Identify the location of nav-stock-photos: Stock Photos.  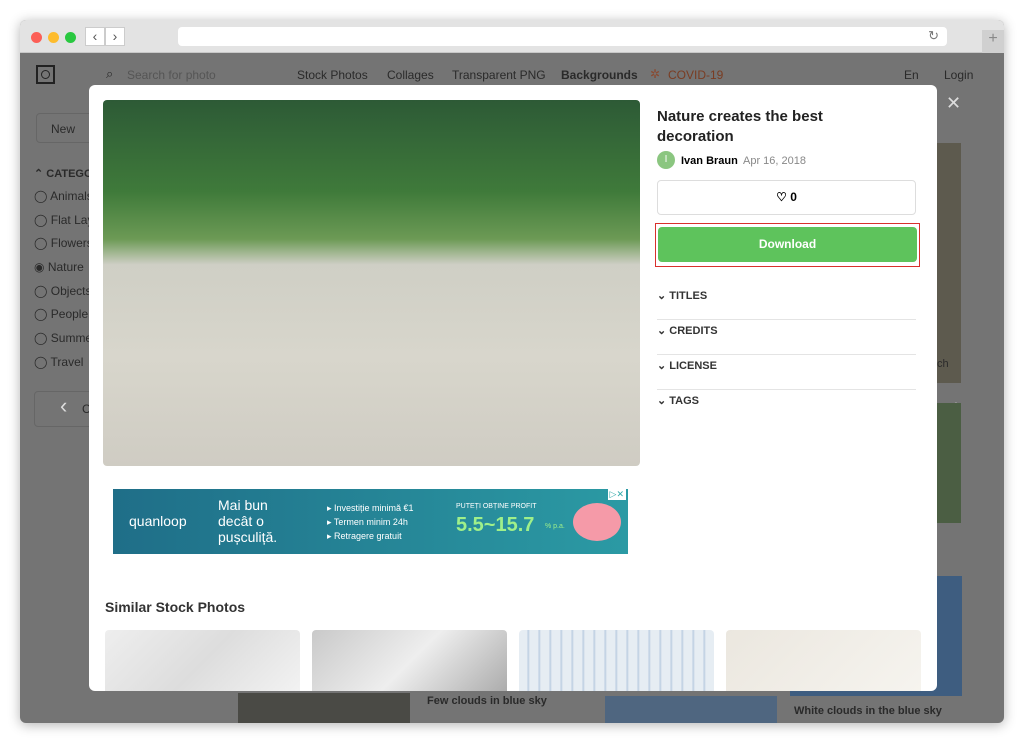
(332, 75).